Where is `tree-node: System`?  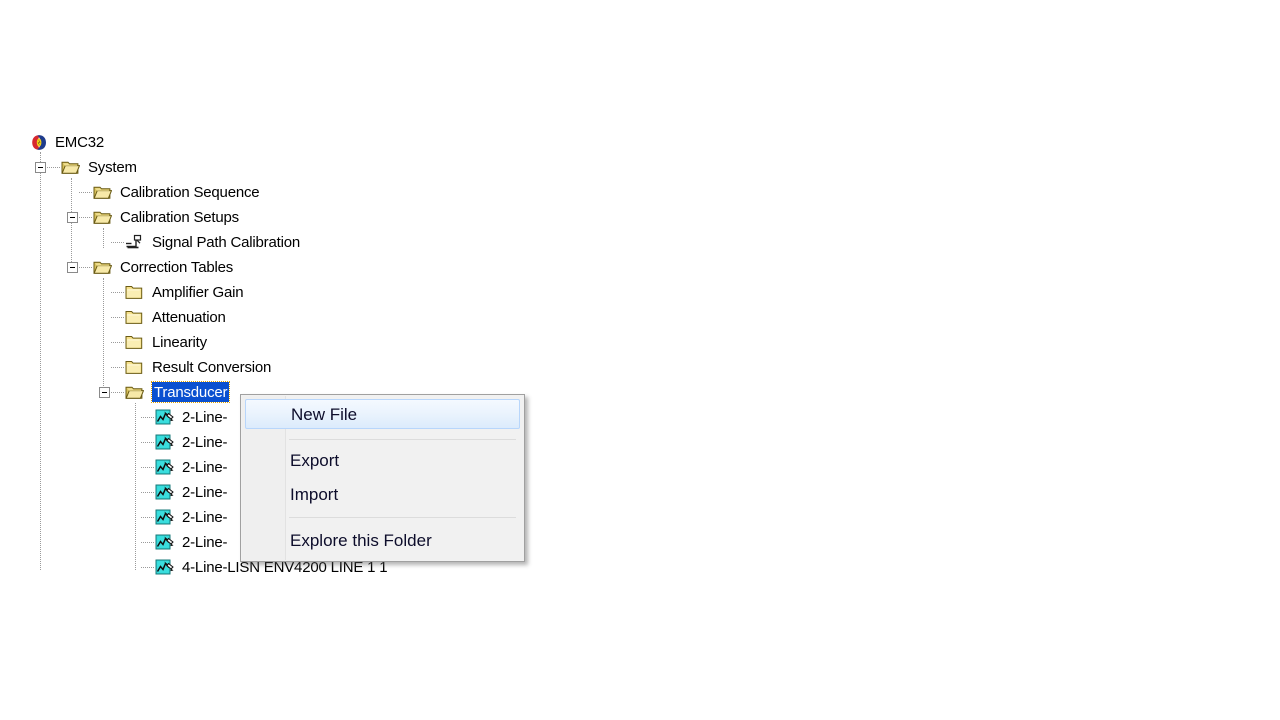
tree-node: System is located at coordinates (280, 167).